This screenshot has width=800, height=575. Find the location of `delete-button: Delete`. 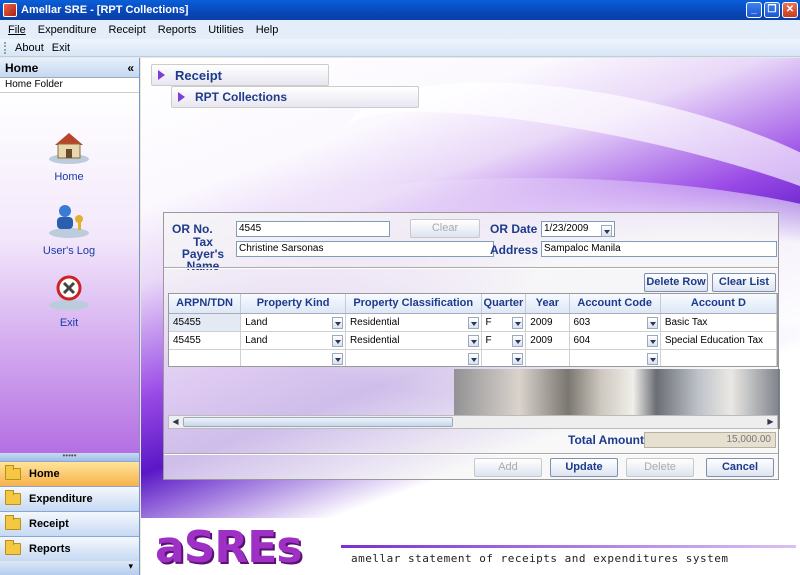

delete-button: Delete is located at coordinates (660, 467).